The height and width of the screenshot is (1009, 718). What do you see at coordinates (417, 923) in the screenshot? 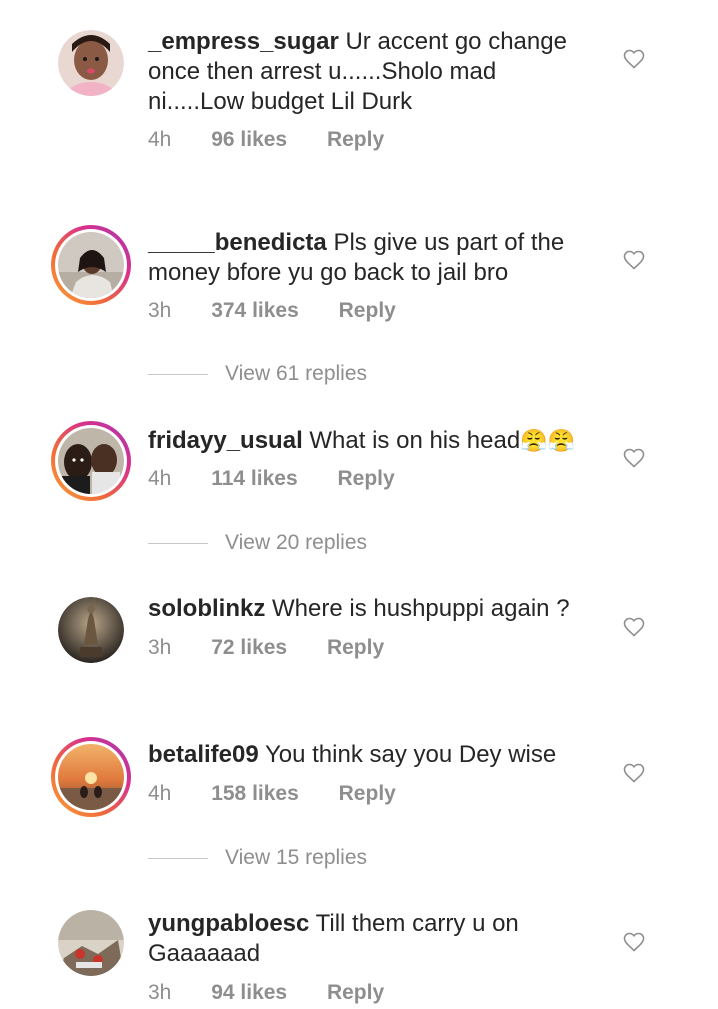
I see `comment-body-line: Till them carry u on` at bounding box center [417, 923].